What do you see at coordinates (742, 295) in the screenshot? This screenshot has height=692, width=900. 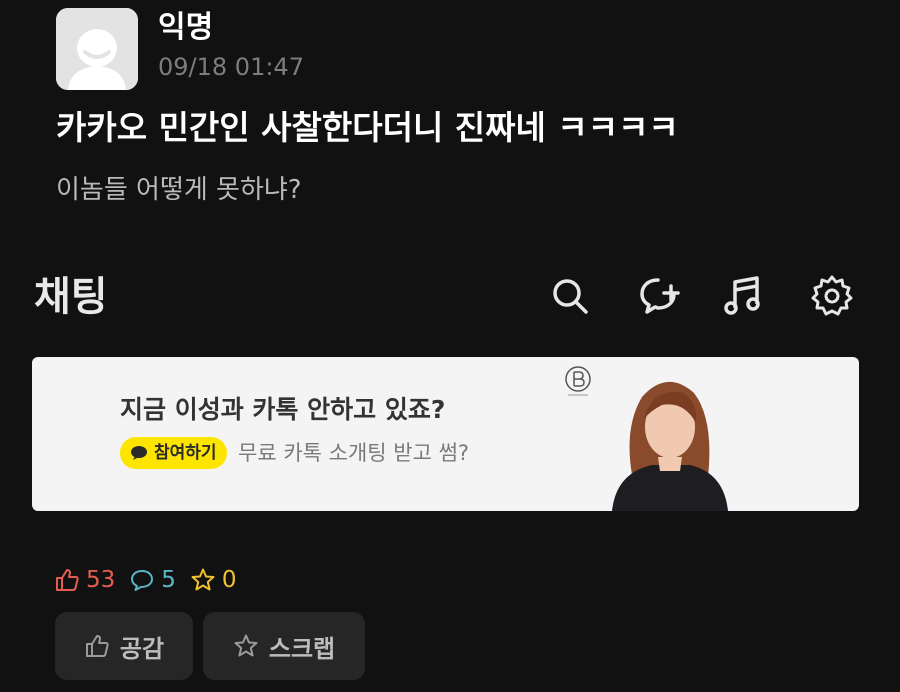 I see `music-icon` at bounding box center [742, 295].